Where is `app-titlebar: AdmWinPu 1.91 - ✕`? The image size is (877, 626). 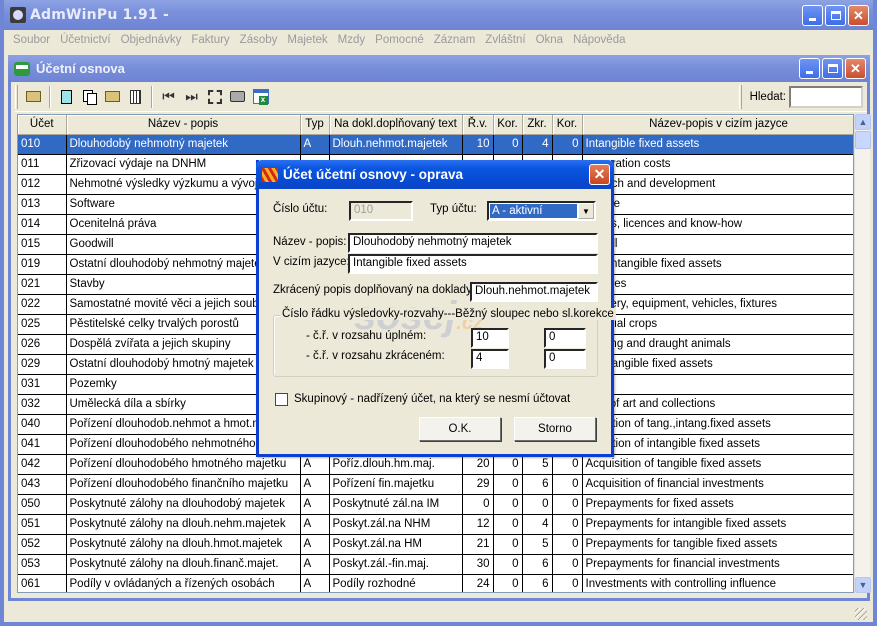
app-titlebar: AdmWinPu 1.91 - ✕ is located at coordinates (438, 15).